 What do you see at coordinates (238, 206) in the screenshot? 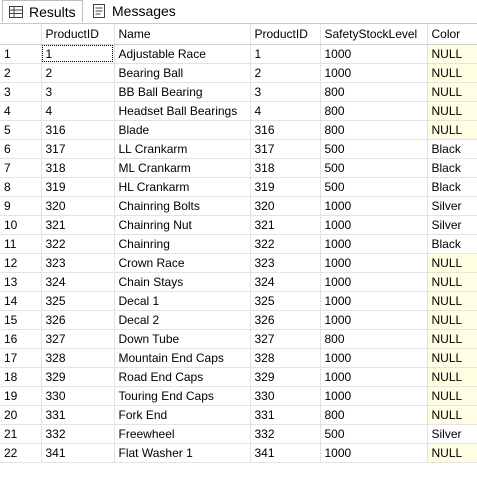
I see `table-row: 9 320 Chainring Bolts 320 1000 Silver` at bounding box center [238, 206].